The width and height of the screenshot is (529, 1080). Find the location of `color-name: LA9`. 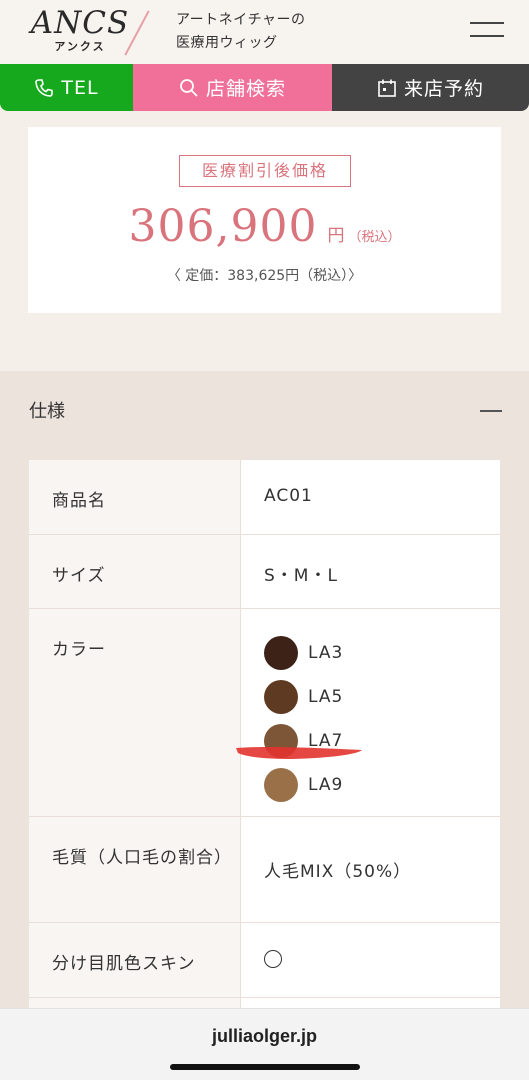

color-name: LA9 is located at coordinates (326, 785).